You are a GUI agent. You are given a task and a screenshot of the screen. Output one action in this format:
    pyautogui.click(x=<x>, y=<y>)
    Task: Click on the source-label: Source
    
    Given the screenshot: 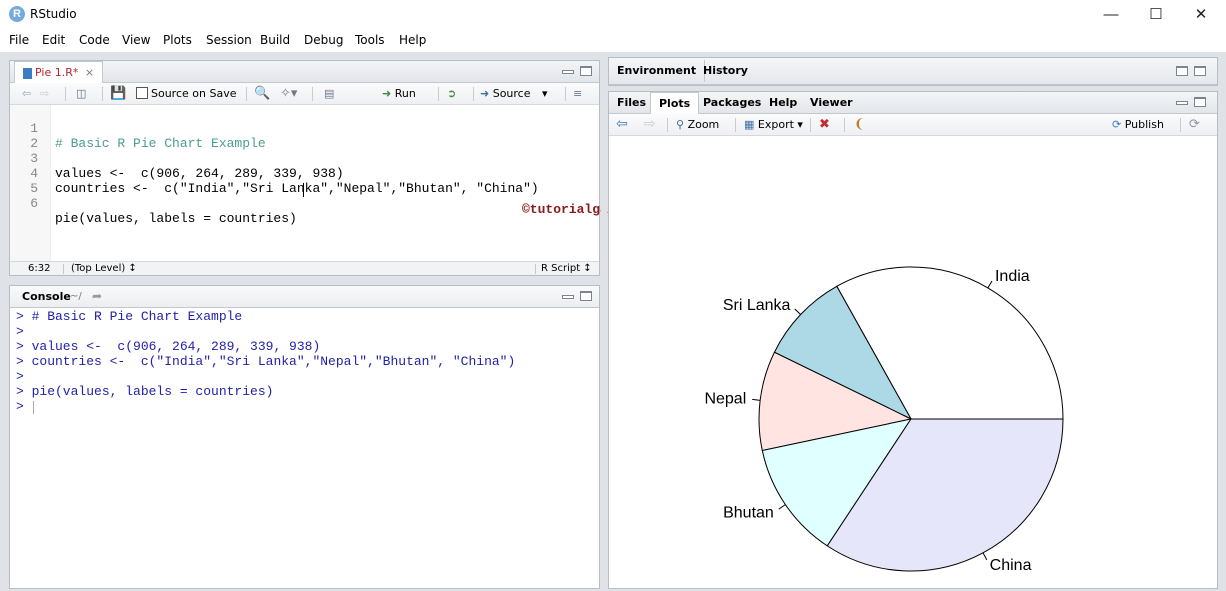 What is the action you would take?
    pyautogui.click(x=511, y=93)
    